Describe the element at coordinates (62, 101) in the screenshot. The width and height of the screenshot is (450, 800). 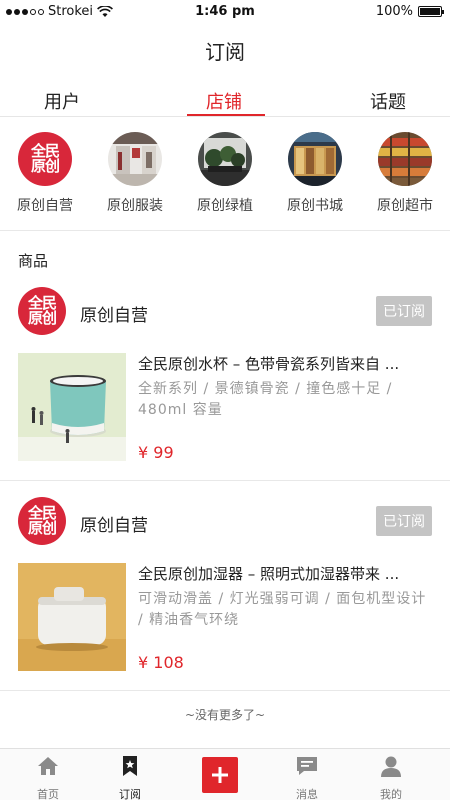
I see `tab-users: 用户` at that location.